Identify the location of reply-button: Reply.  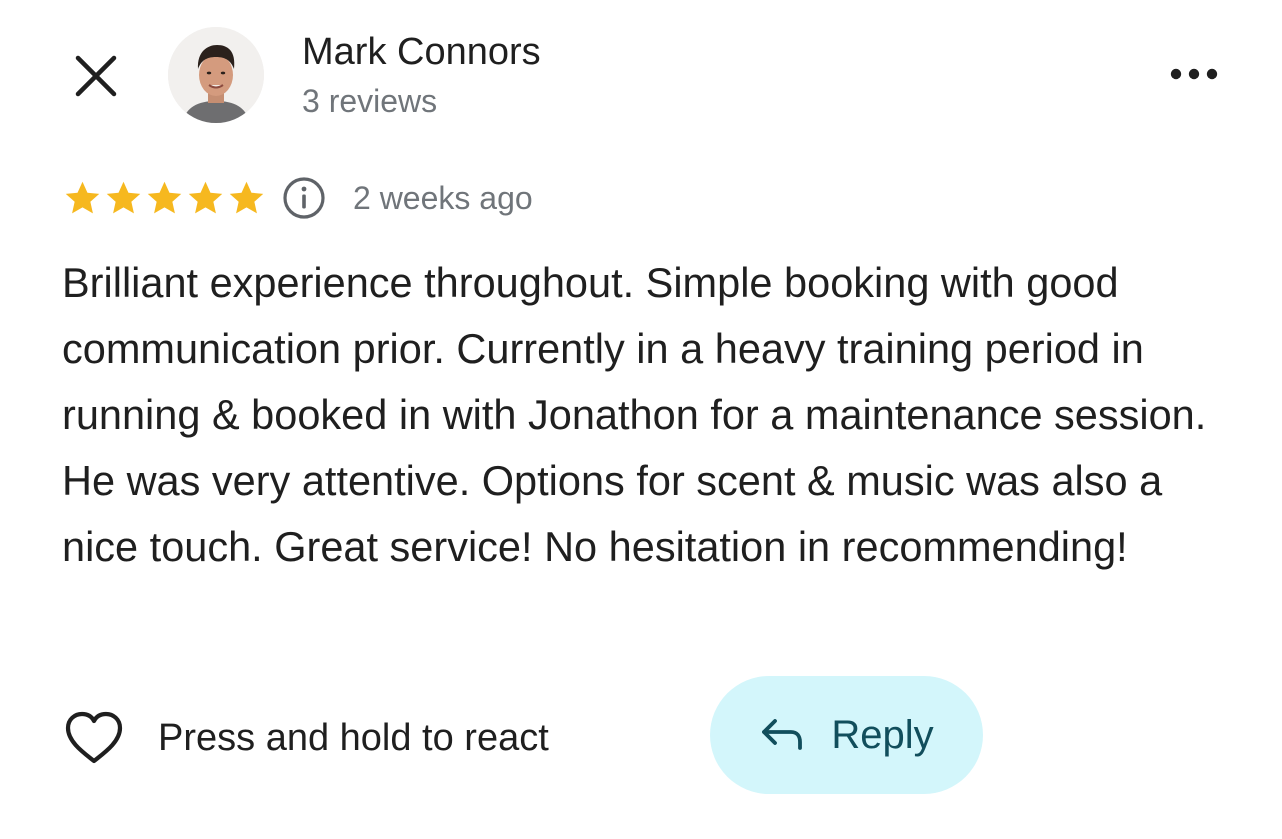
(846, 735).